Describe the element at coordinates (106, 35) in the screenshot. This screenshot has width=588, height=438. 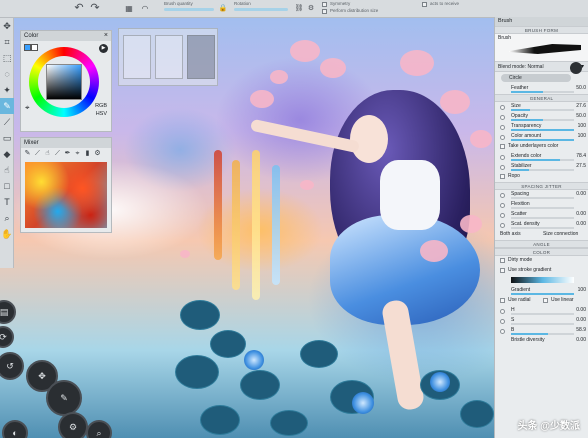
I see `close-icon: ×` at that location.